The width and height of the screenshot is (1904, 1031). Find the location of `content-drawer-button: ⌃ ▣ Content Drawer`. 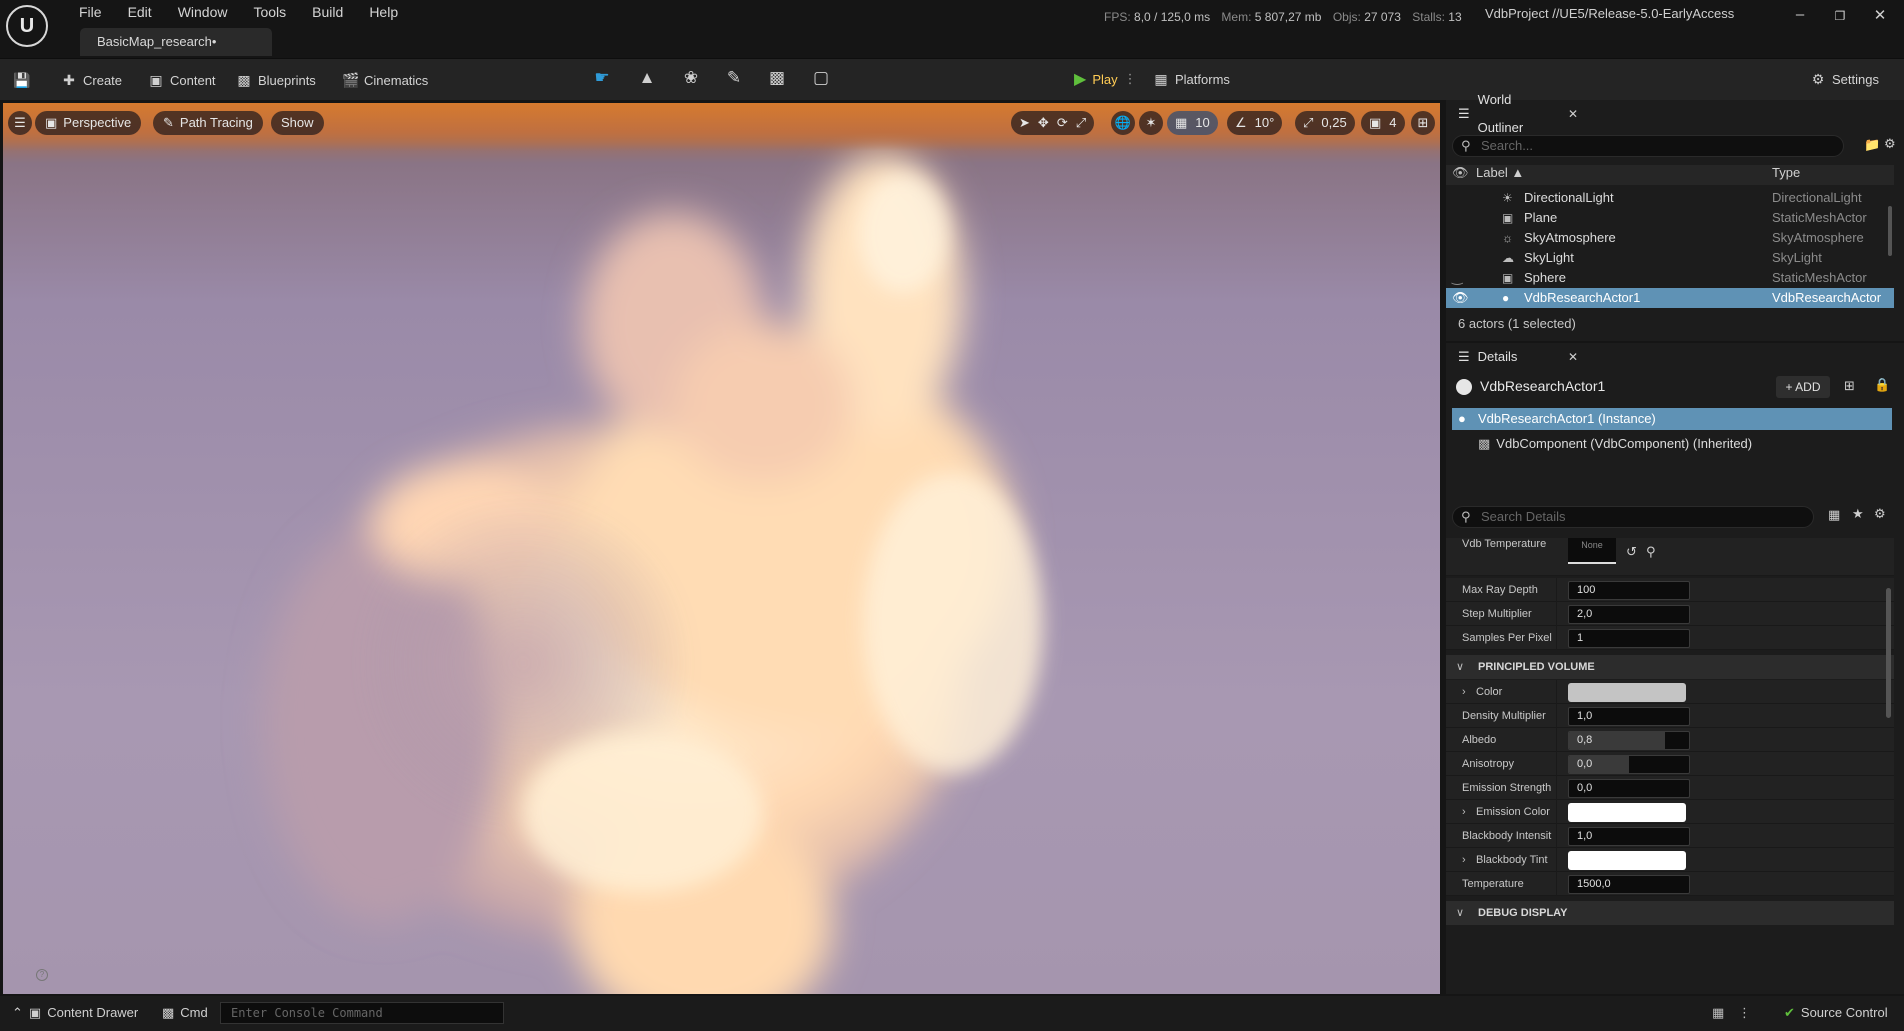

content-drawer-button: ⌃ ▣ Content Drawer is located at coordinates (75, 1013).